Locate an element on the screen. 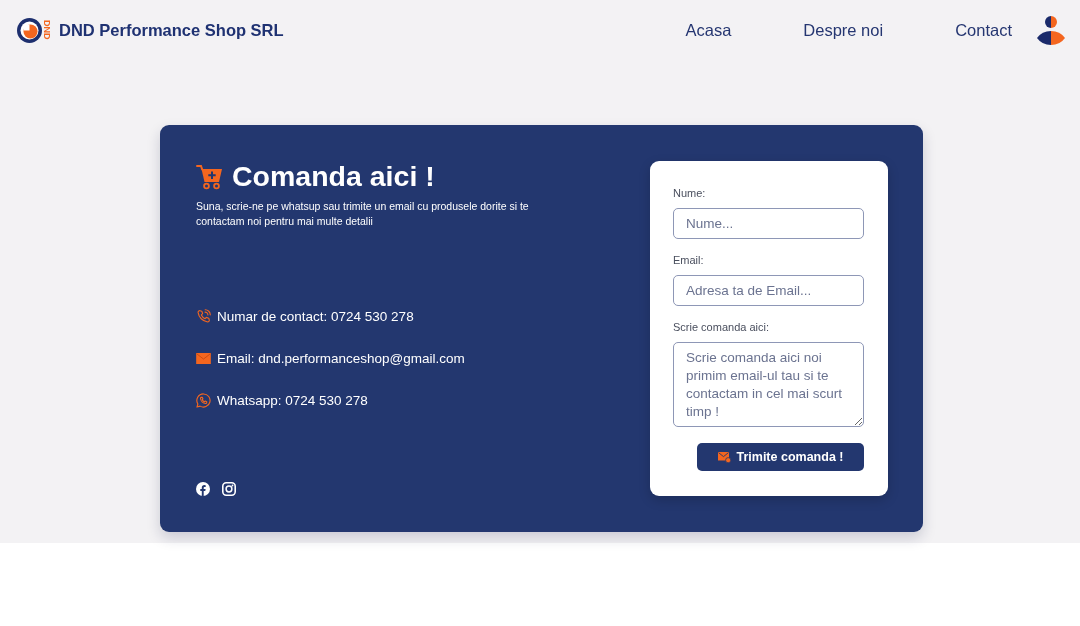 Image resolution: width=1080 pixels, height=626 pixels. nav-link: Contact is located at coordinates (983, 30).